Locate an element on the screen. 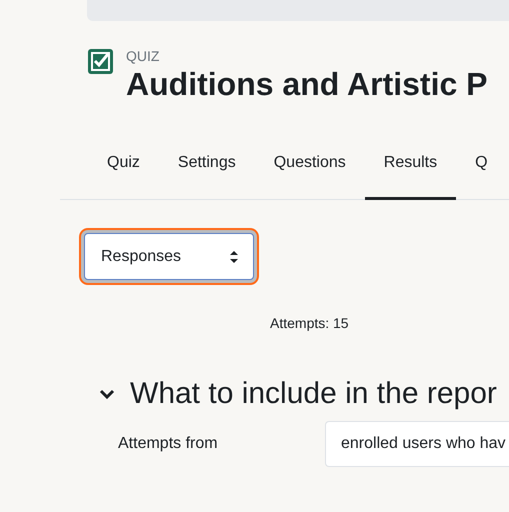 Image resolution: width=509 pixels, height=512 pixels. section-heading: What to include in the repor is located at coordinates (313, 394).